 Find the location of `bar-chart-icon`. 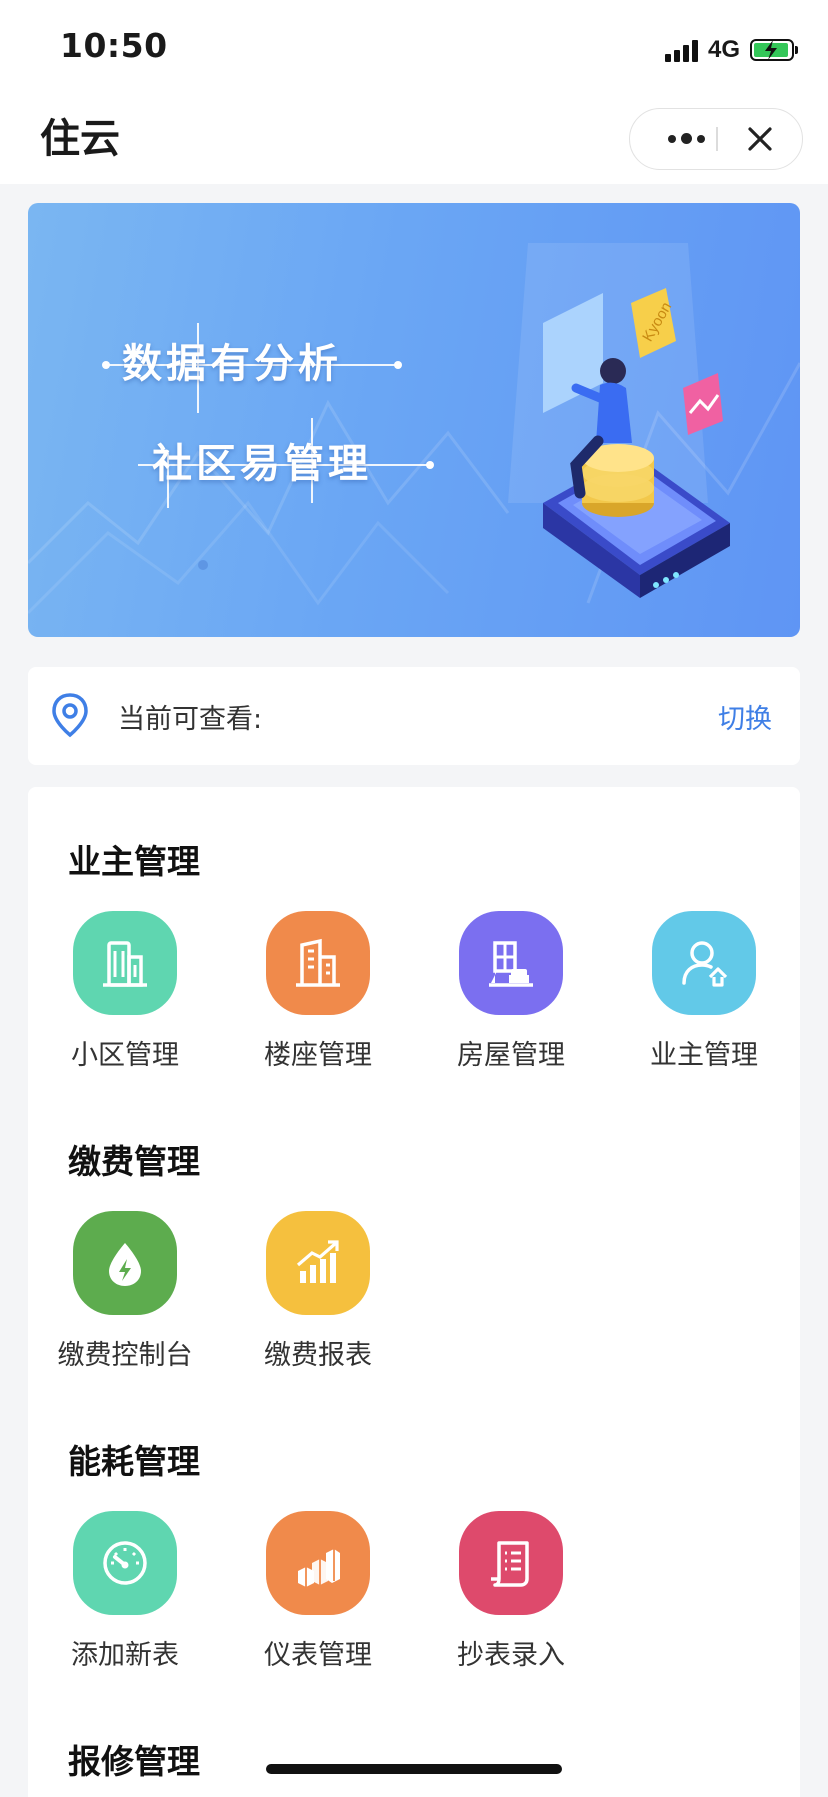

bar-chart-icon is located at coordinates (318, 1263).